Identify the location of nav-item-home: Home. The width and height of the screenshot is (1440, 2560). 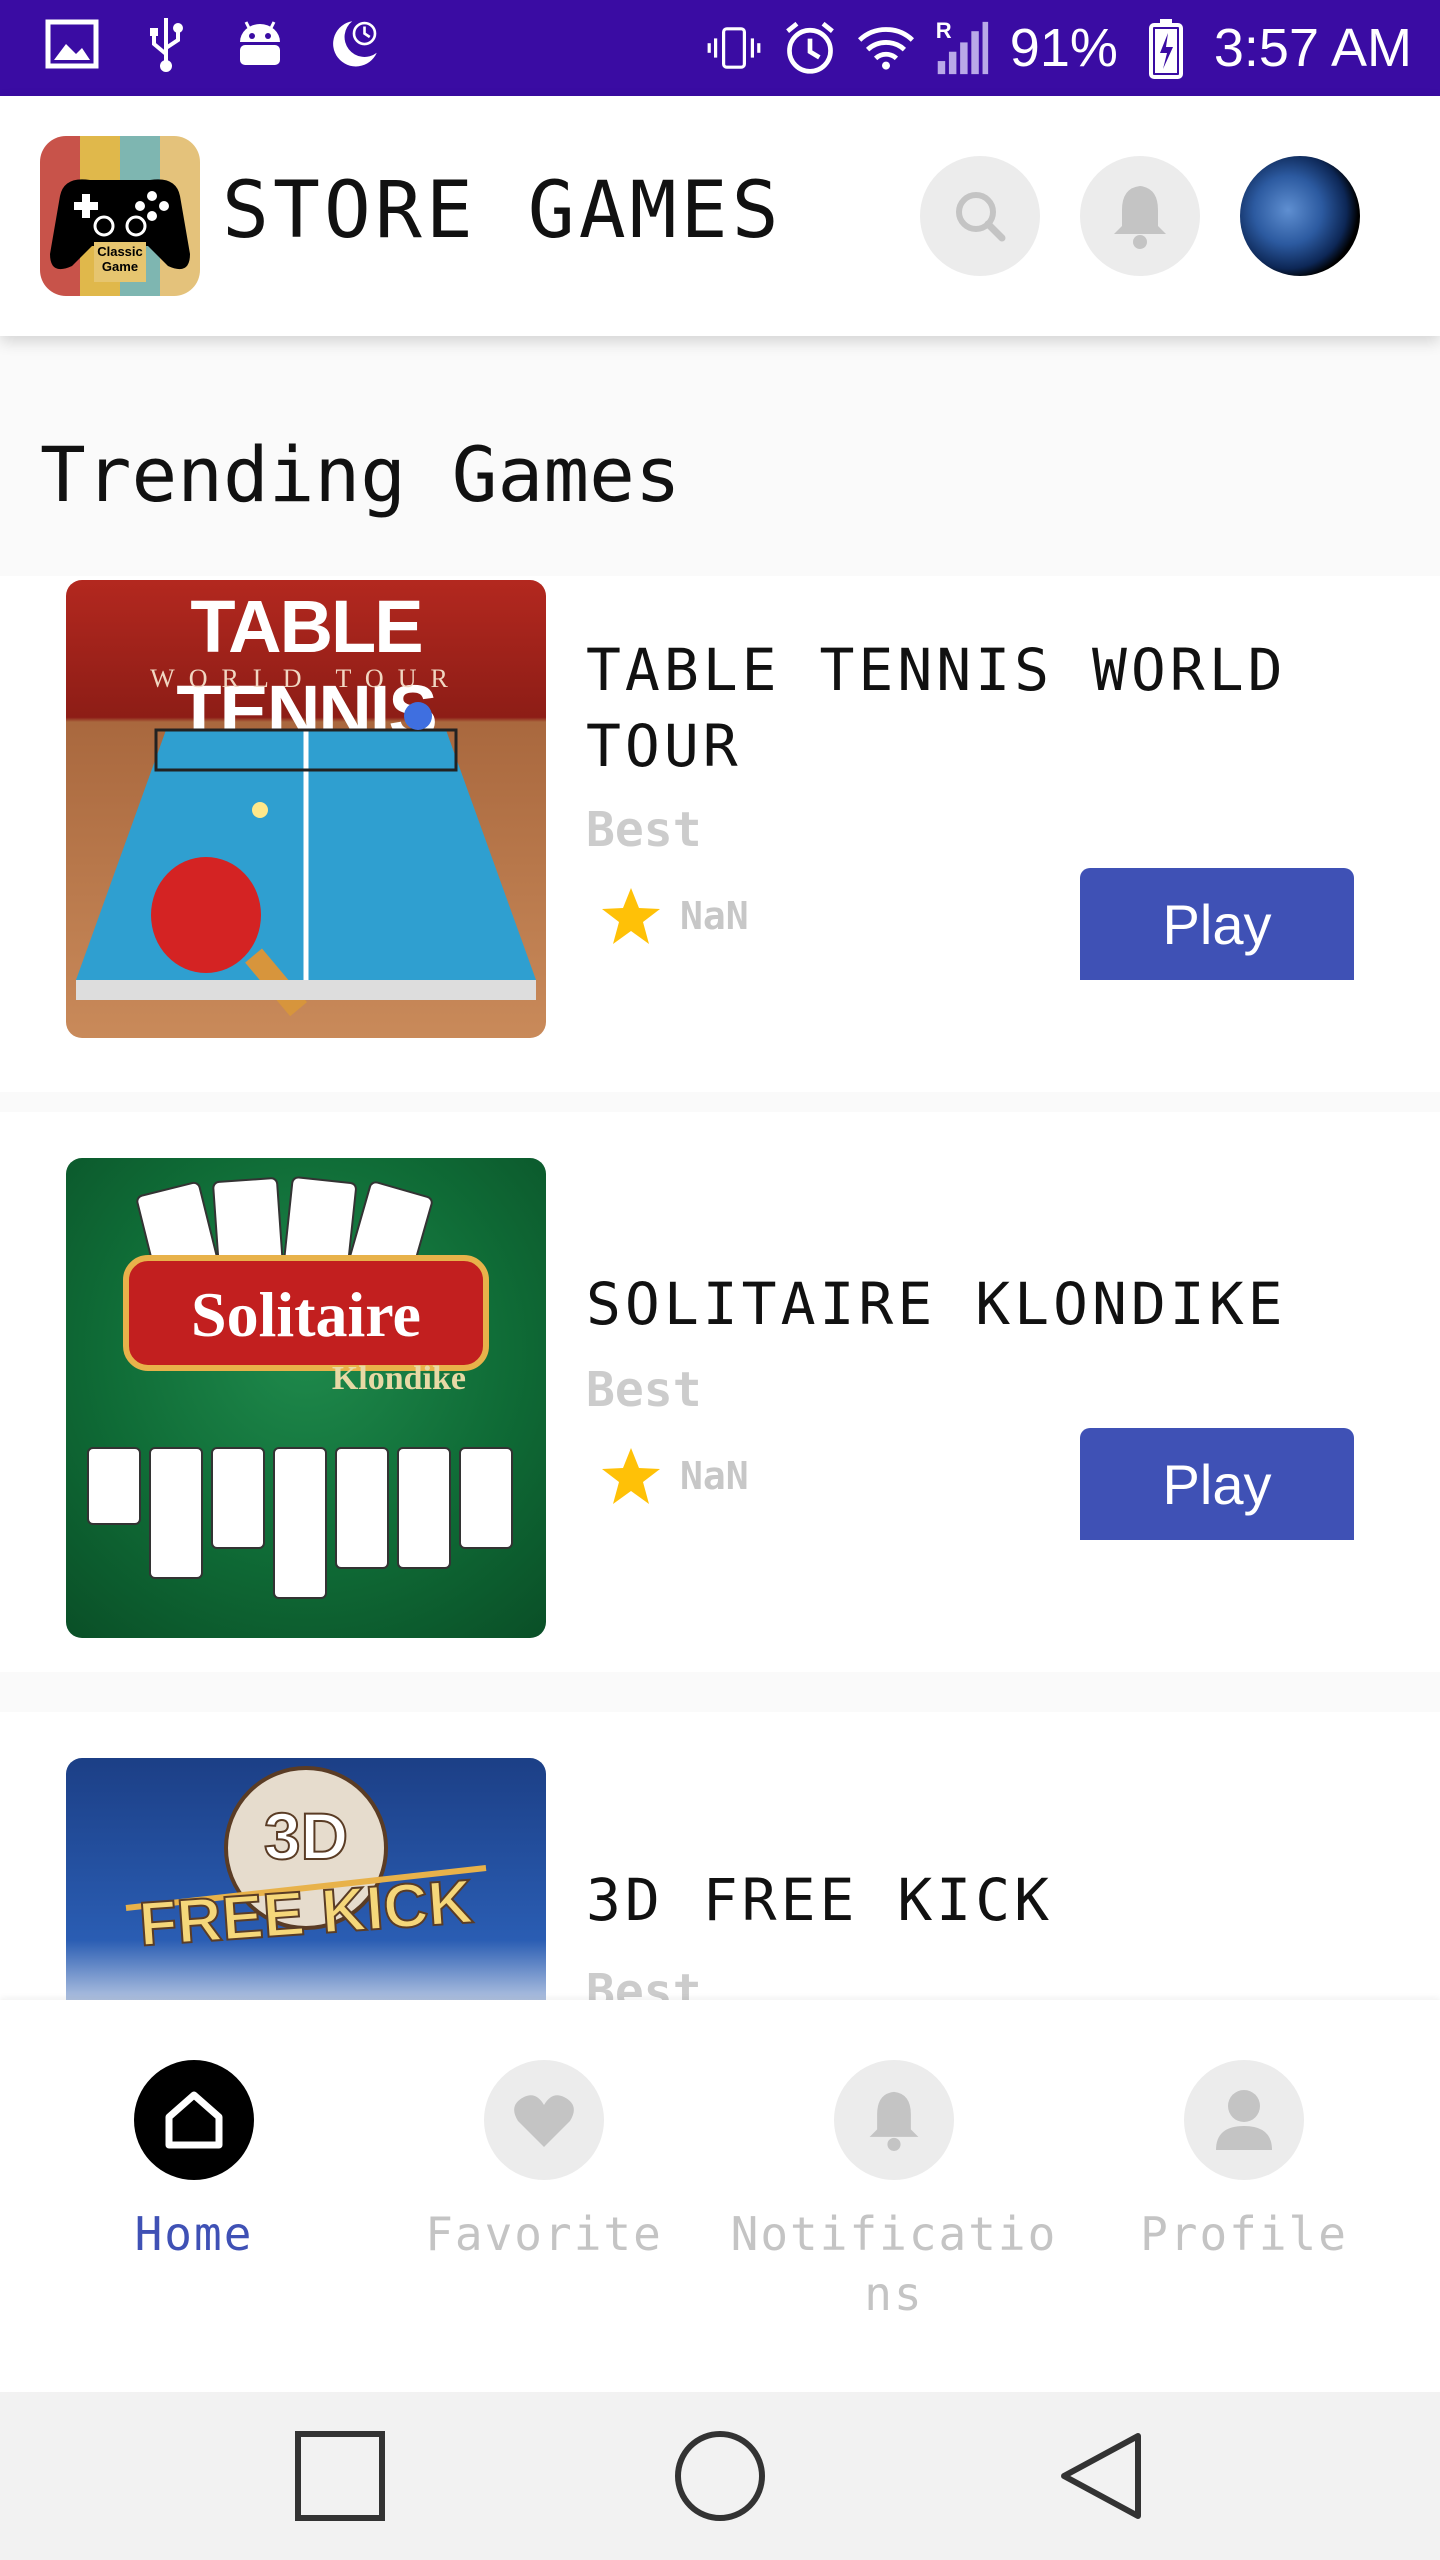
(194, 2162).